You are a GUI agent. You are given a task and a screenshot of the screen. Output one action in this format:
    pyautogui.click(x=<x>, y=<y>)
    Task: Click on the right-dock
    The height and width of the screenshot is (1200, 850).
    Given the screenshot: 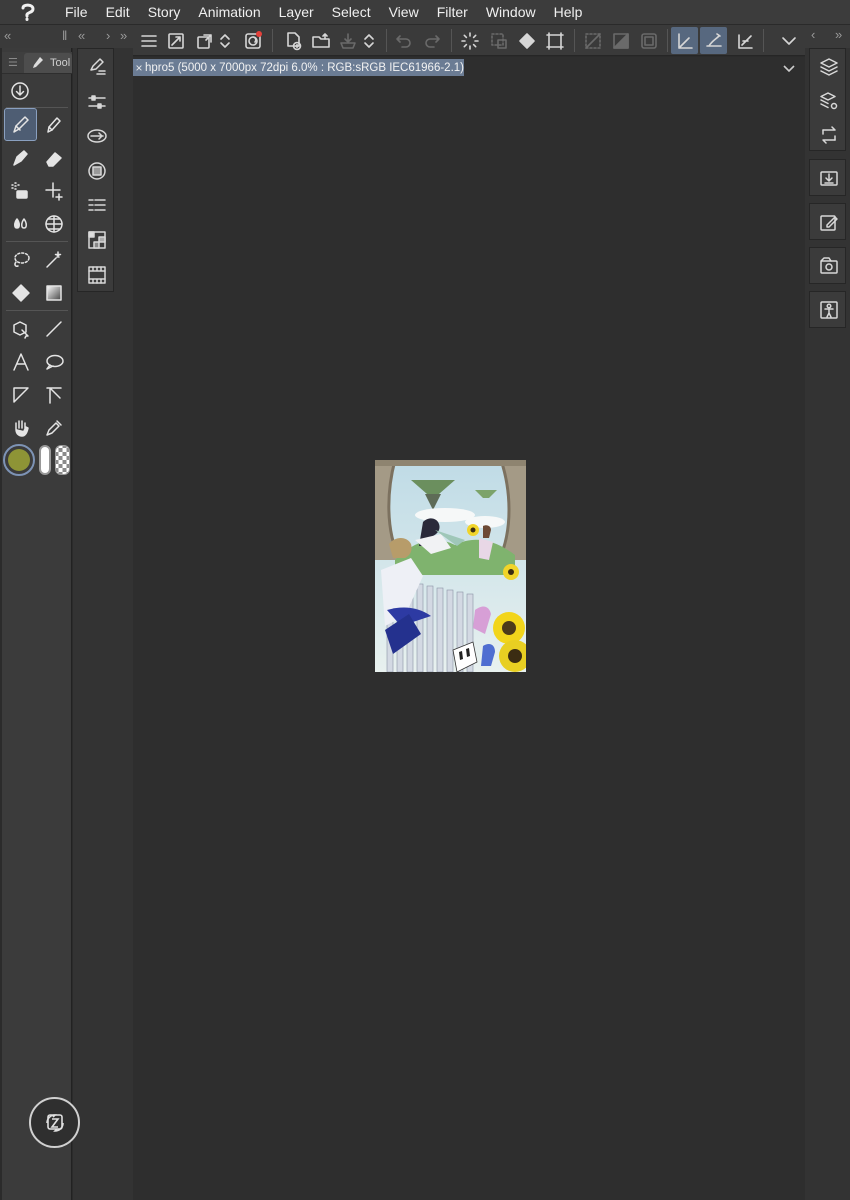 What is the action you would take?
    pyautogui.click(x=827, y=624)
    